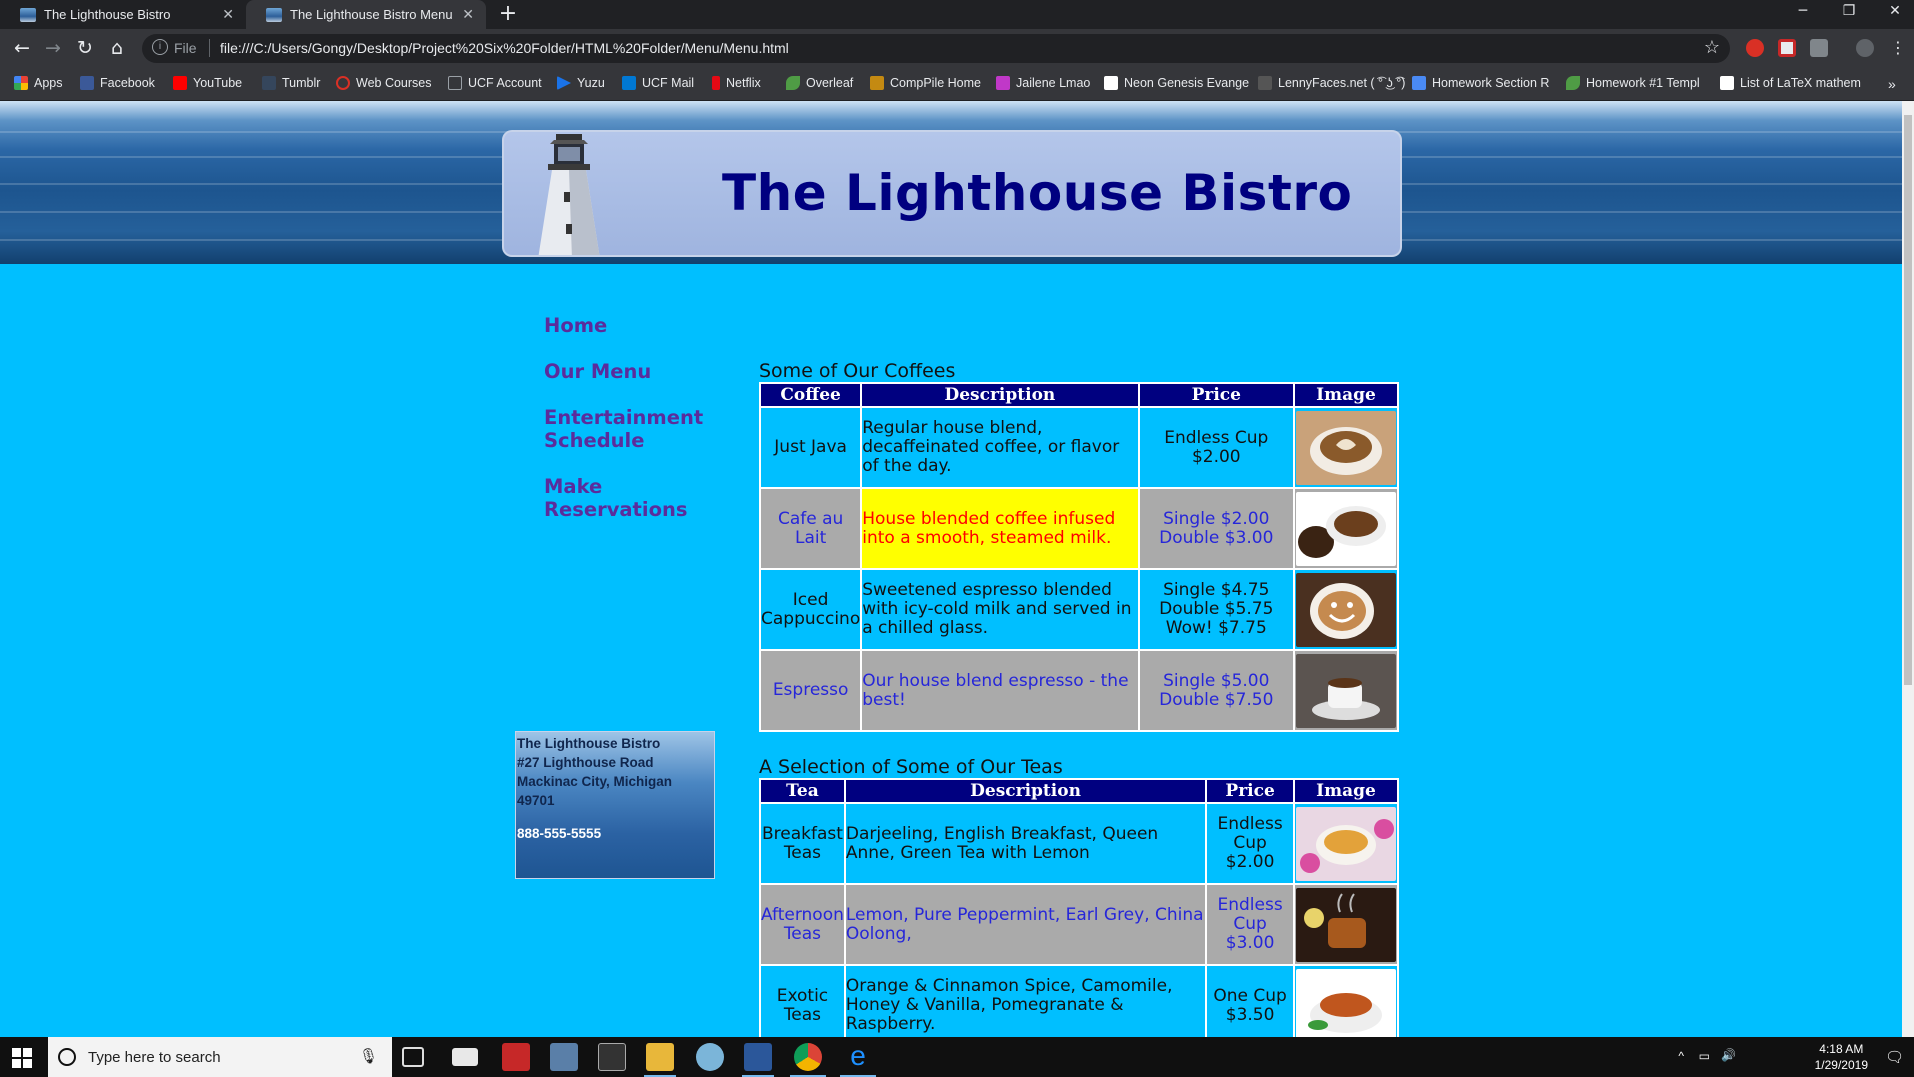  What do you see at coordinates (209, 48) in the screenshot?
I see `divider` at bounding box center [209, 48].